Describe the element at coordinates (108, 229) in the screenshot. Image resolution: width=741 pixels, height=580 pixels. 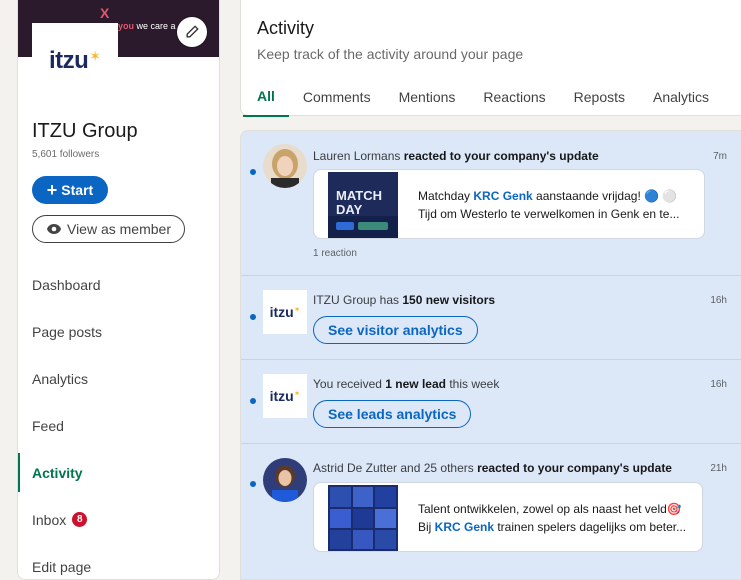
I see `view-as-member-button: View as member` at that location.